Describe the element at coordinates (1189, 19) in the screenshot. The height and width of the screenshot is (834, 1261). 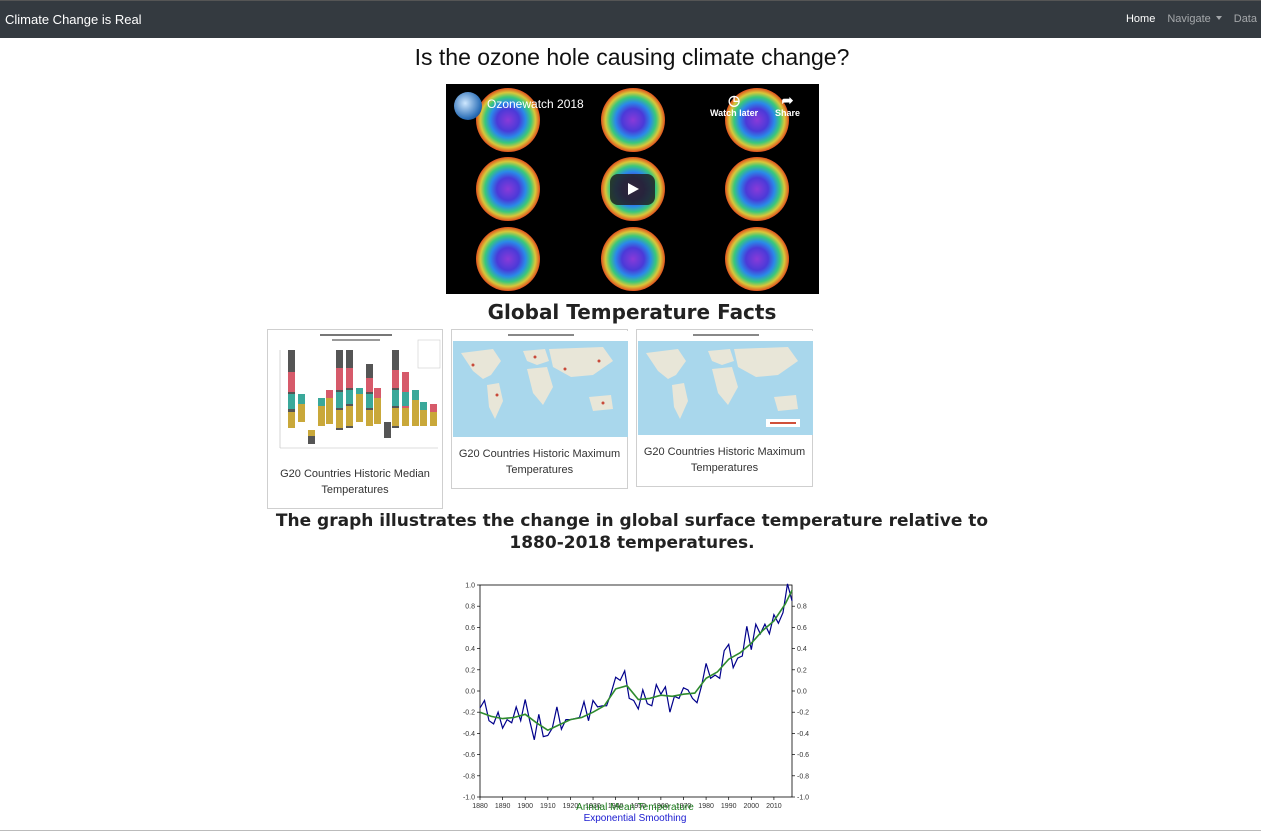
I see `nav-dropdown-label: Navigate` at that location.